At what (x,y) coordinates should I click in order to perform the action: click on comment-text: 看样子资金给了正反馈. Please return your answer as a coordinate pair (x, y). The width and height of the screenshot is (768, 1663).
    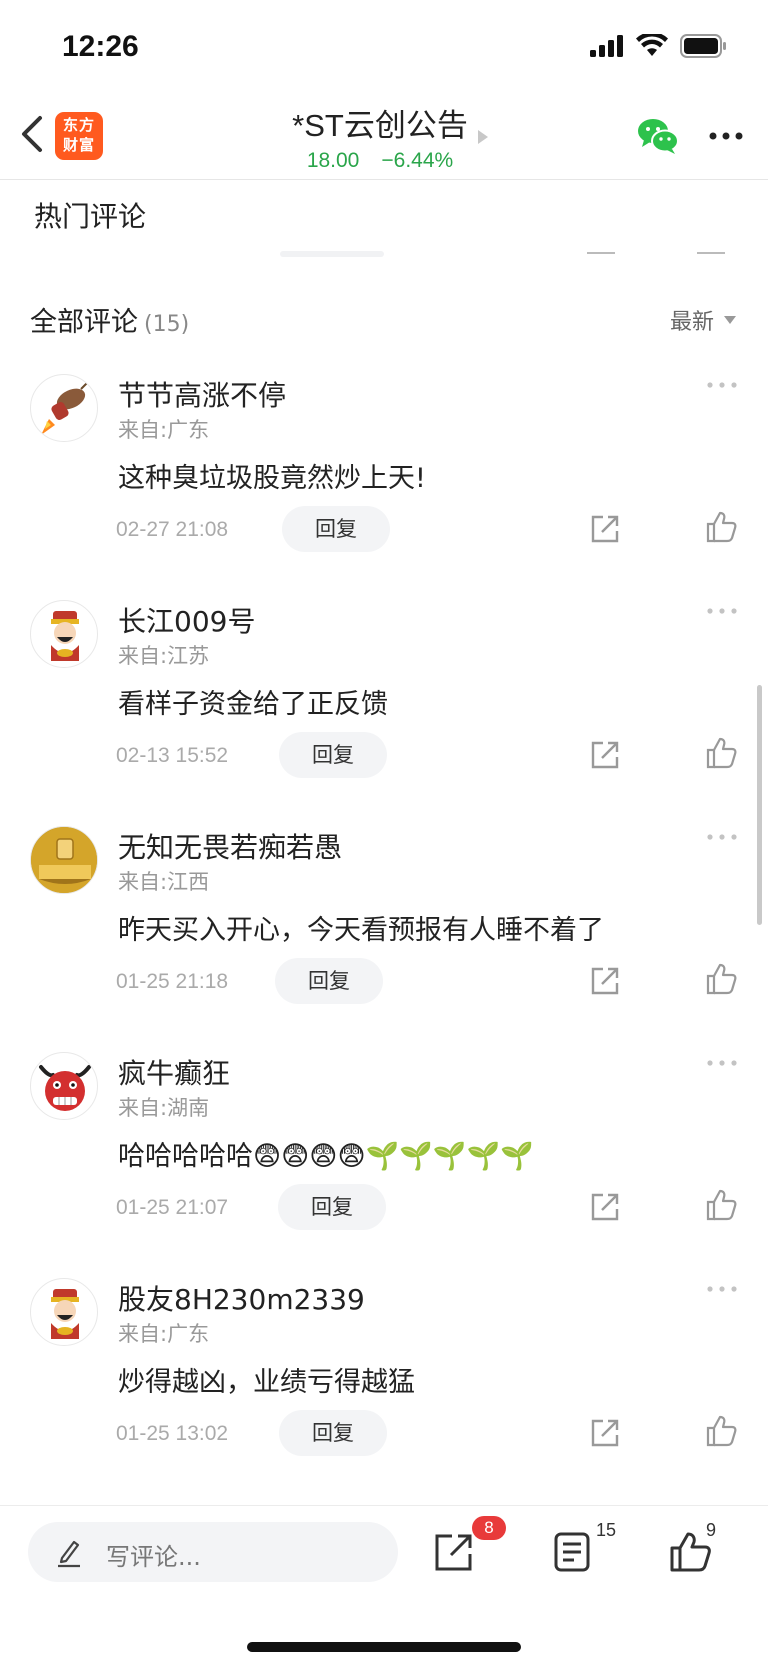
    Looking at the image, I should click on (253, 701).